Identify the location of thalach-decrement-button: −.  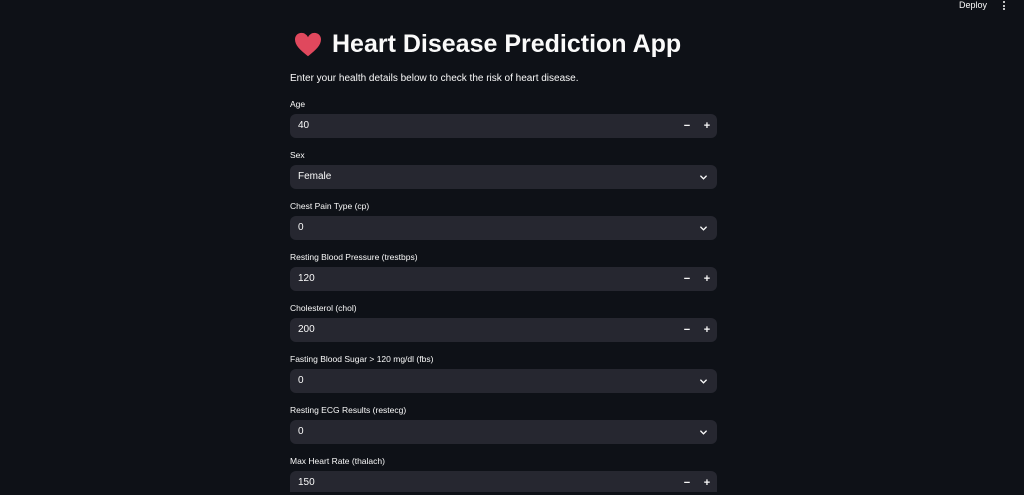
(687, 483).